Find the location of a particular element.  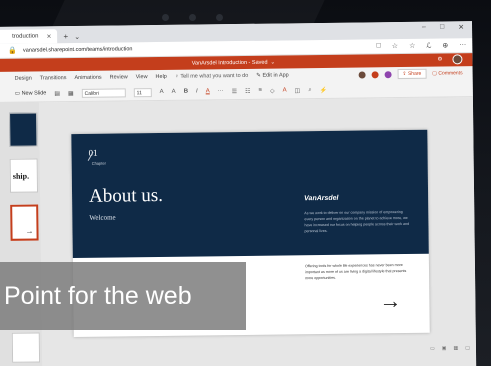

new-slide-button: ▭ New Slide is located at coordinates (31, 93).